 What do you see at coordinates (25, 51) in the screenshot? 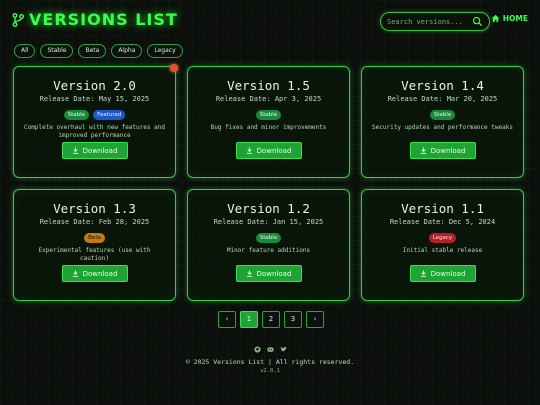
I see `filter-all: All` at bounding box center [25, 51].